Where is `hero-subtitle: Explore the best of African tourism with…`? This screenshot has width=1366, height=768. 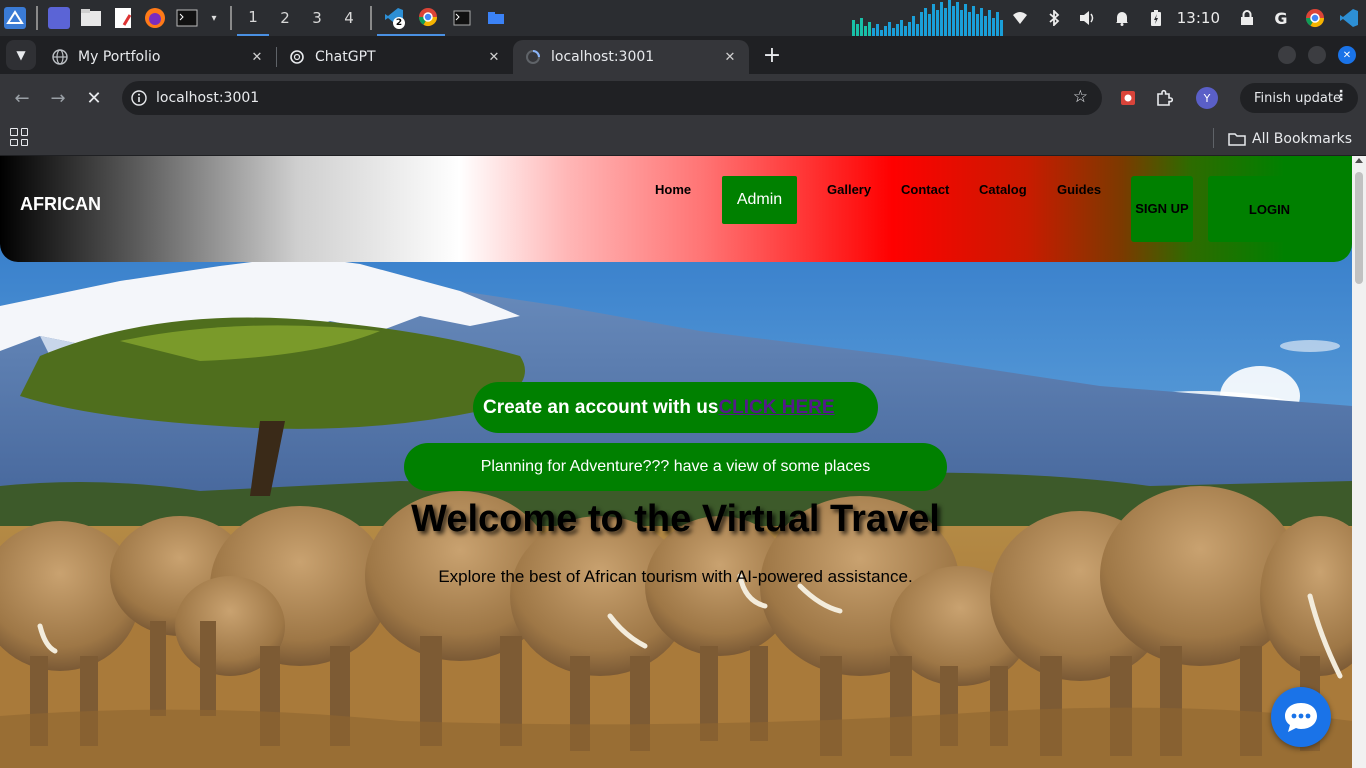 hero-subtitle: Explore the best of African tourism with… is located at coordinates (675, 576).